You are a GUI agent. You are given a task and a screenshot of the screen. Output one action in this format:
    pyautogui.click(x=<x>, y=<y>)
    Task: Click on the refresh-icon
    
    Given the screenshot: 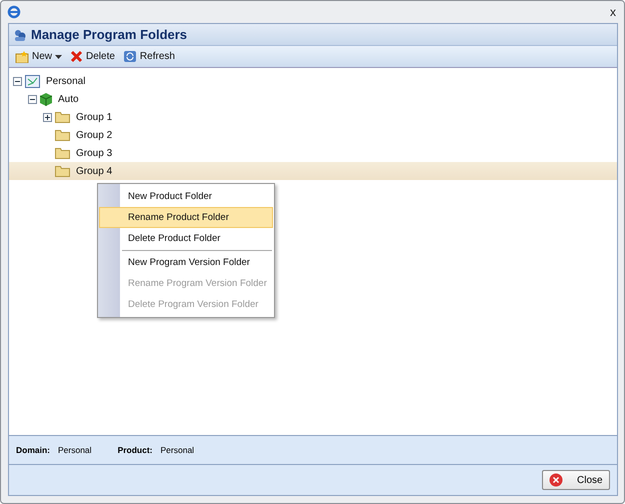 What is the action you would take?
    pyautogui.click(x=129, y=56)
    